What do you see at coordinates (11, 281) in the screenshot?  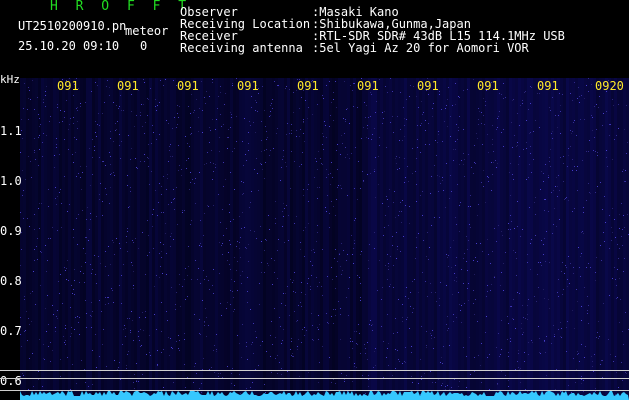 I see `y-tick-0.8: 0.8` at bounding box center [11, 281].